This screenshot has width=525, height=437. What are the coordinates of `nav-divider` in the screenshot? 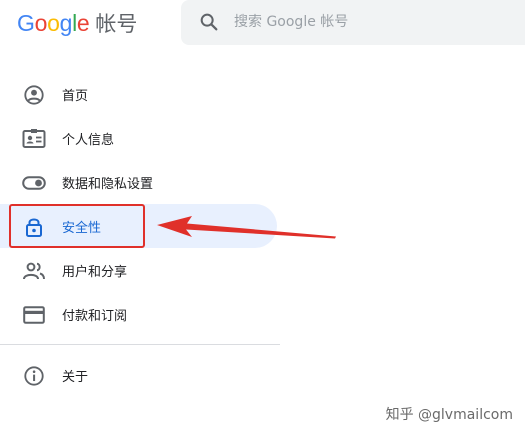 It's located at (140, 344).